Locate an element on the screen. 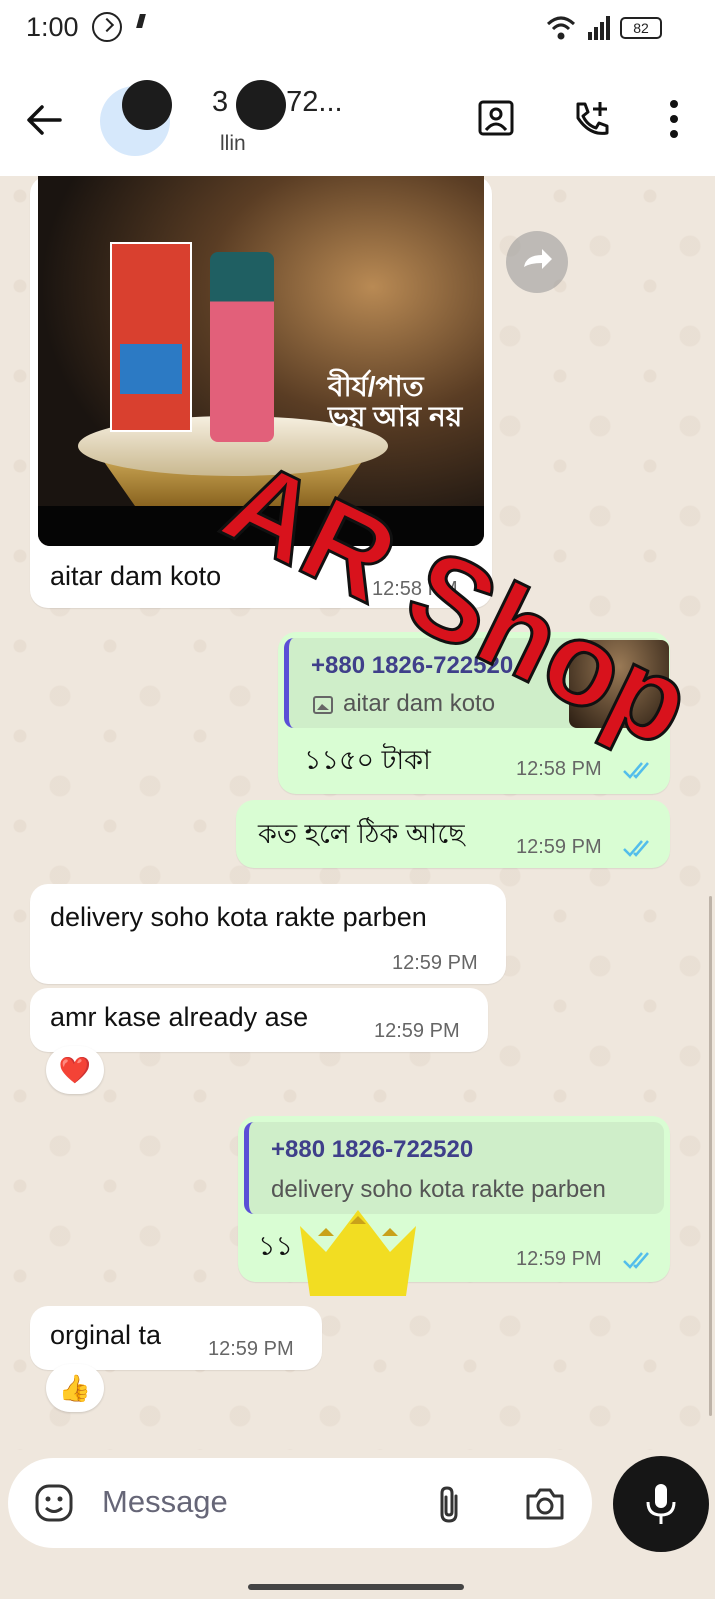 Image resolution: width=715 pixels, height=1599 pixels. more-options-icon is located at coordinates (674, 119).